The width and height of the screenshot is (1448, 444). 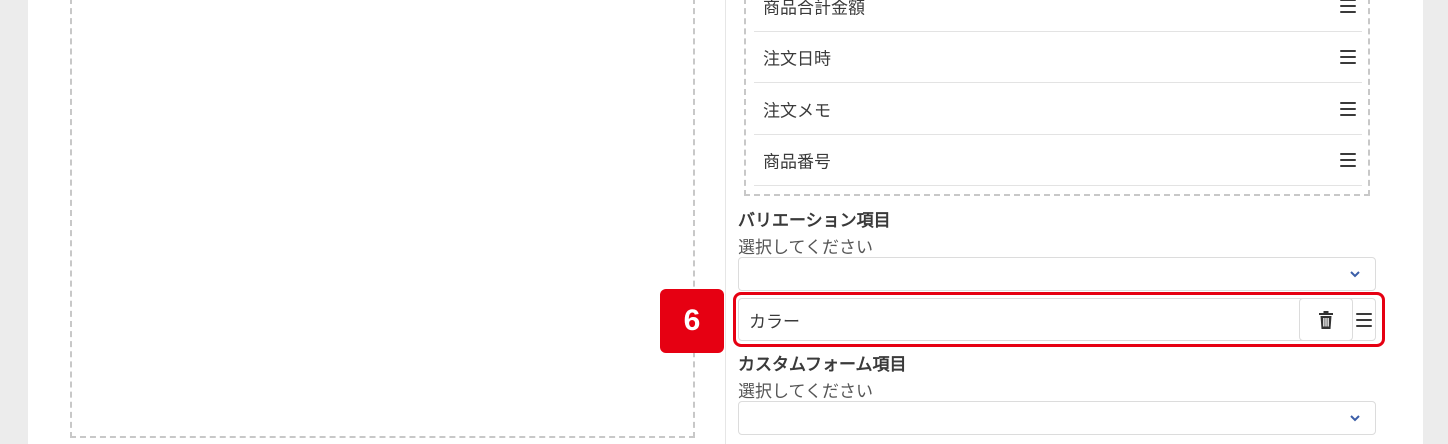 I want to click on field-item-label: 商品合計金額, so click(x=814, y=9).